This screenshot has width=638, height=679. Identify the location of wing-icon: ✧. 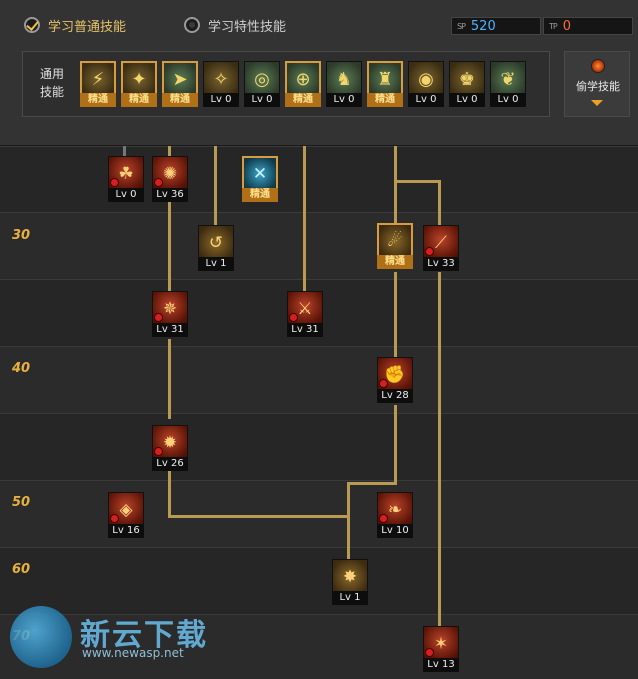
(221, 79).